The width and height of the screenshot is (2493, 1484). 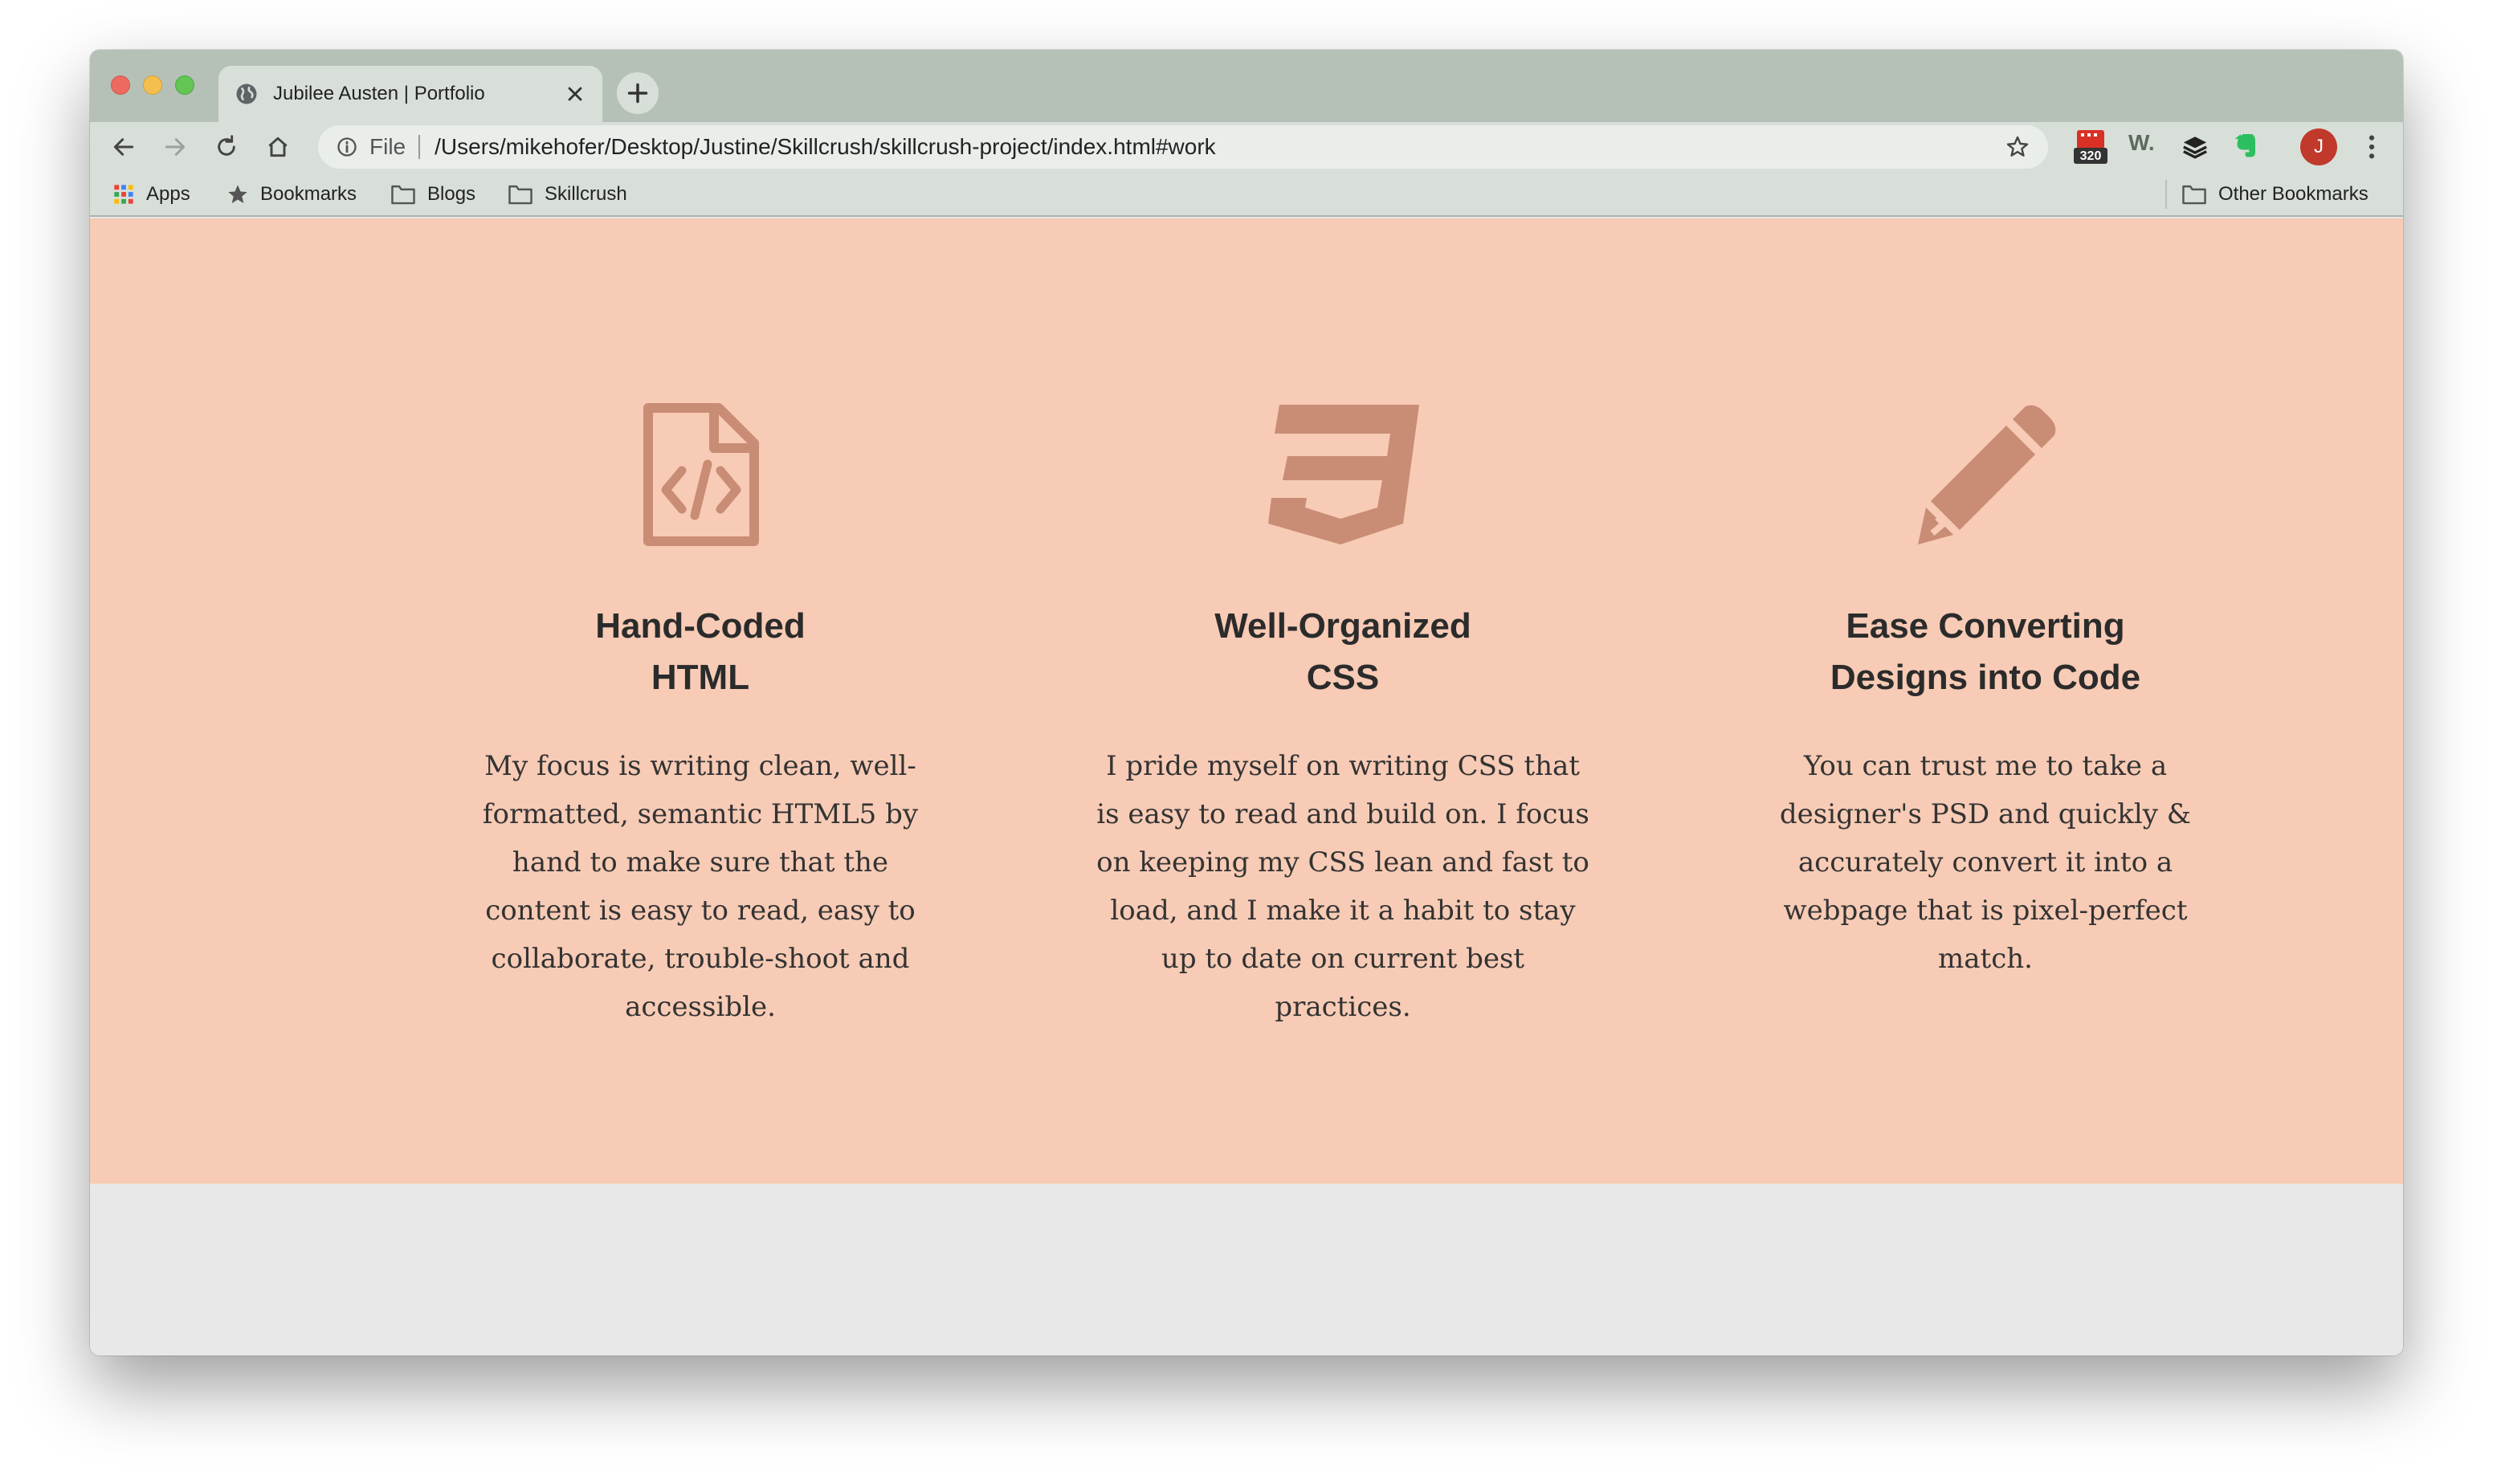 I want to click on tab-active: Jubilee Austen | Portfolio, so click(x=410, y=94).